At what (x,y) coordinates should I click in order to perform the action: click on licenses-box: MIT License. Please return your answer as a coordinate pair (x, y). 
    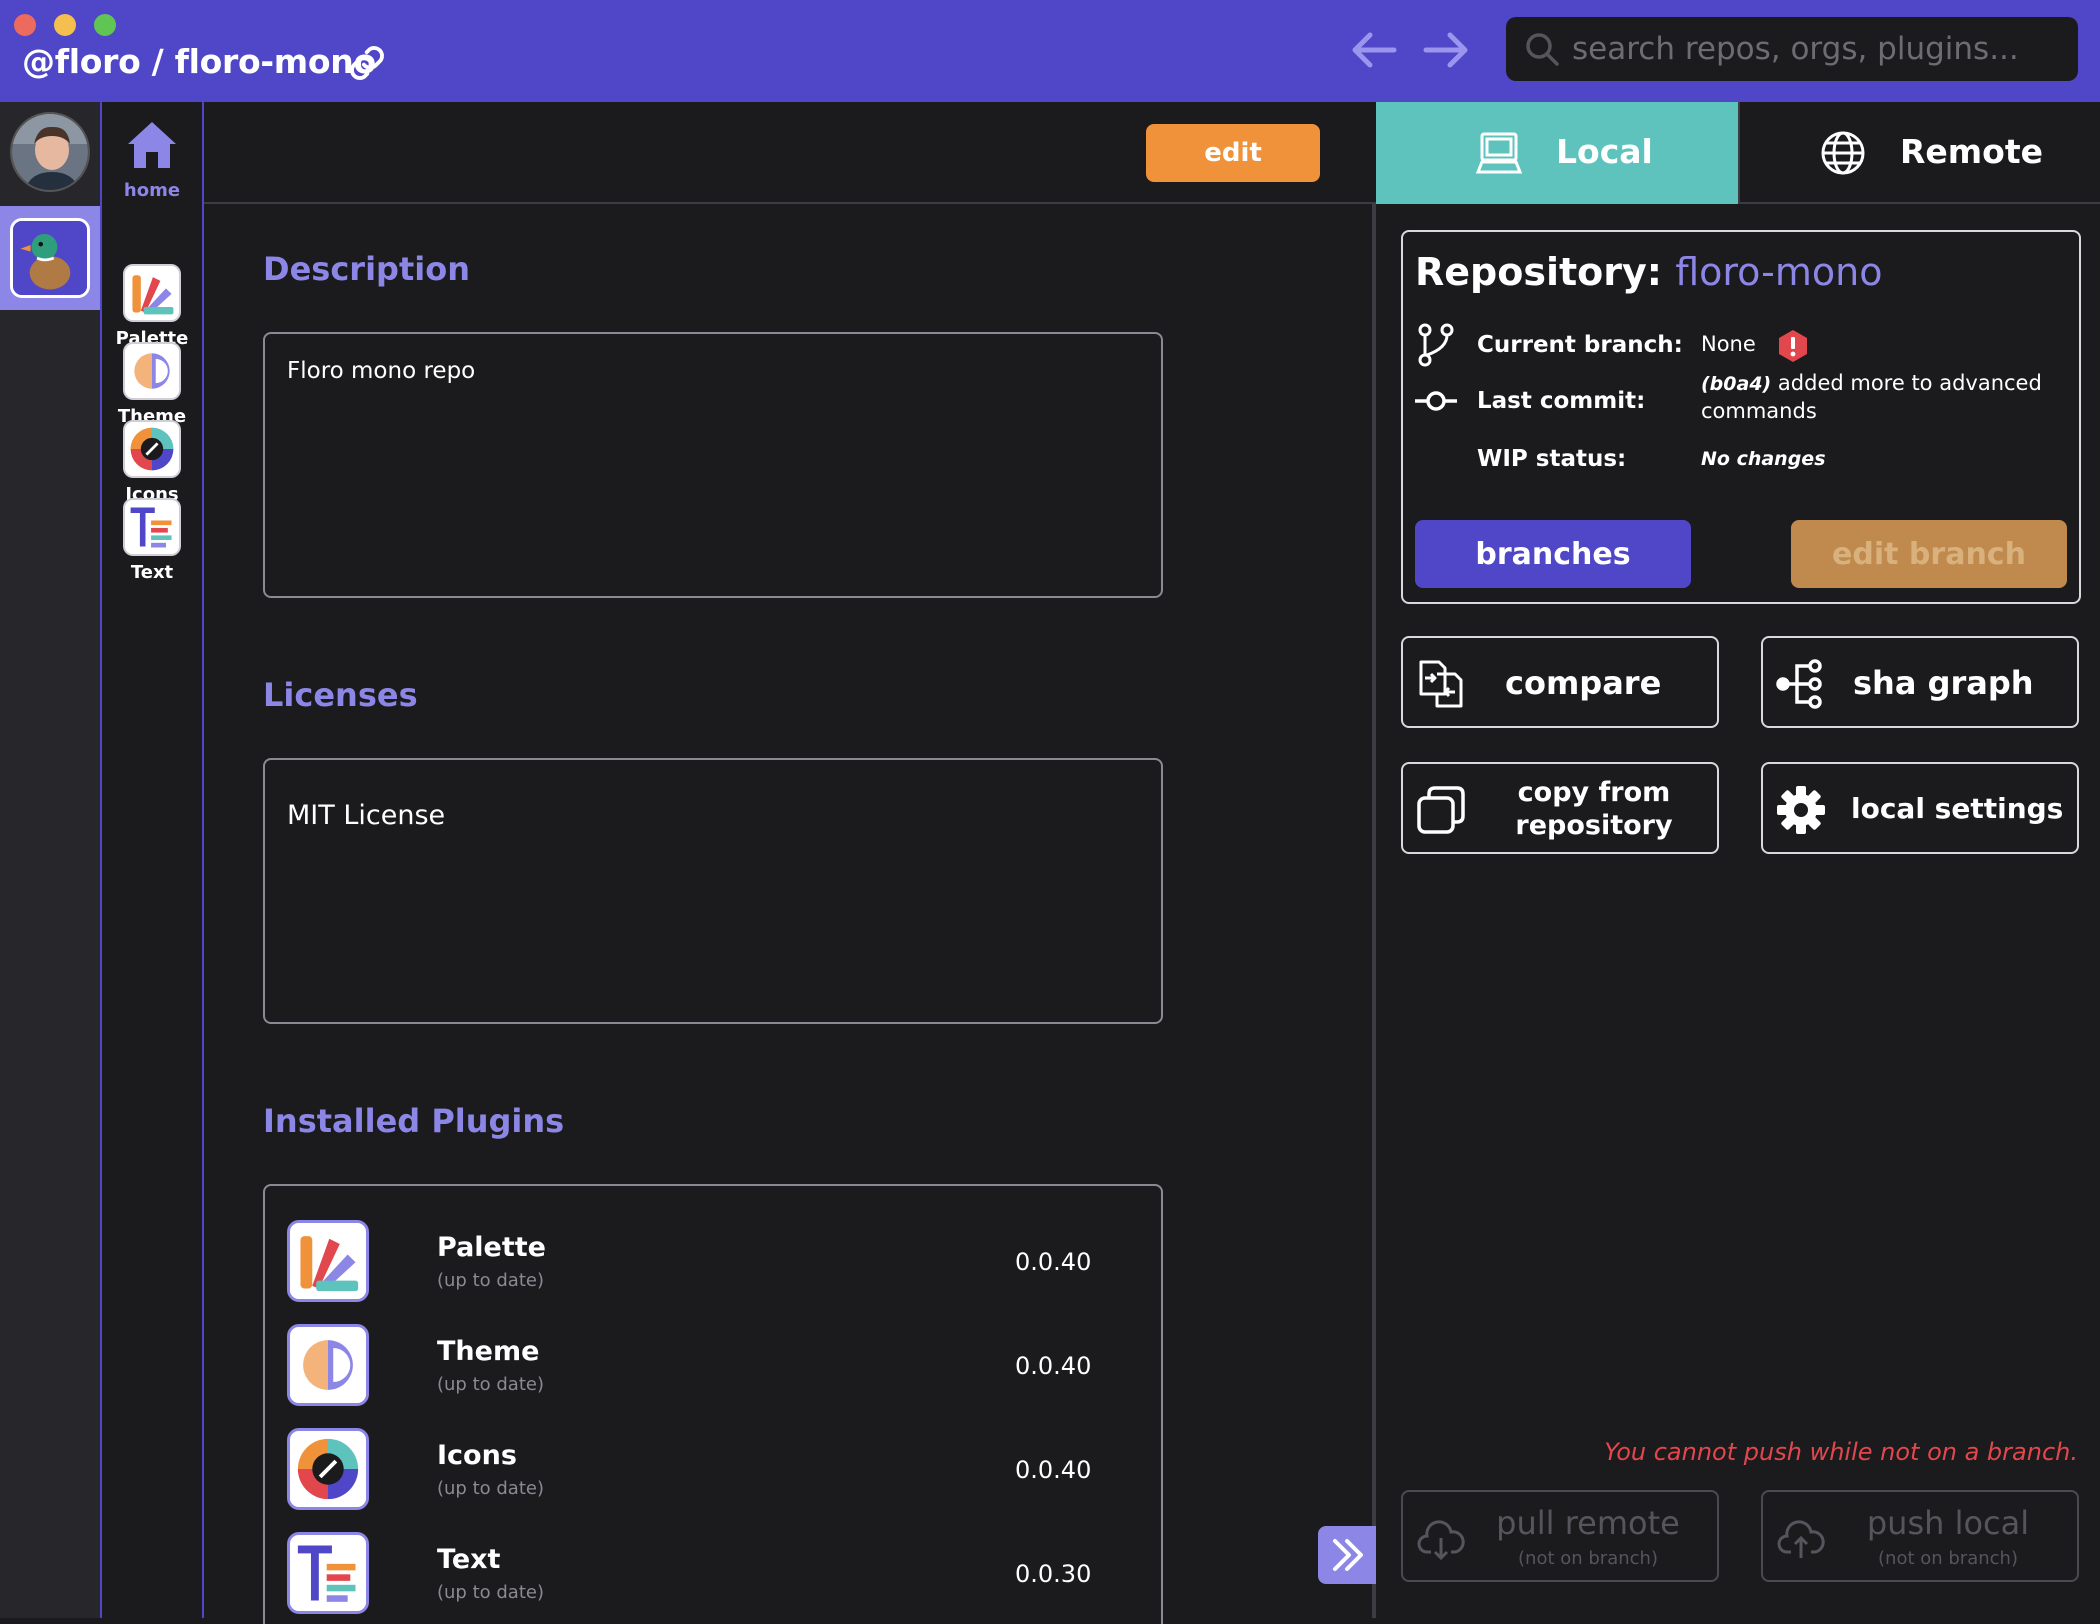
    Looking at the image, I should click on (713, 891).